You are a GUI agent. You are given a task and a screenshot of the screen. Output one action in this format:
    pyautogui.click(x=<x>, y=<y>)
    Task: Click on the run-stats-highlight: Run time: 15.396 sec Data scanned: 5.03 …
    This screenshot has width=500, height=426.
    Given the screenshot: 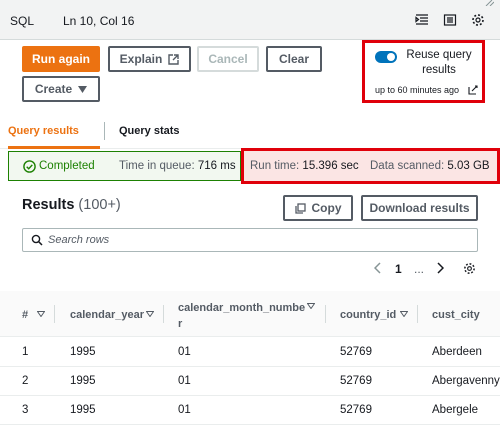 What is the action you would take?
    pyautogui.click(x=370, y=166)
    